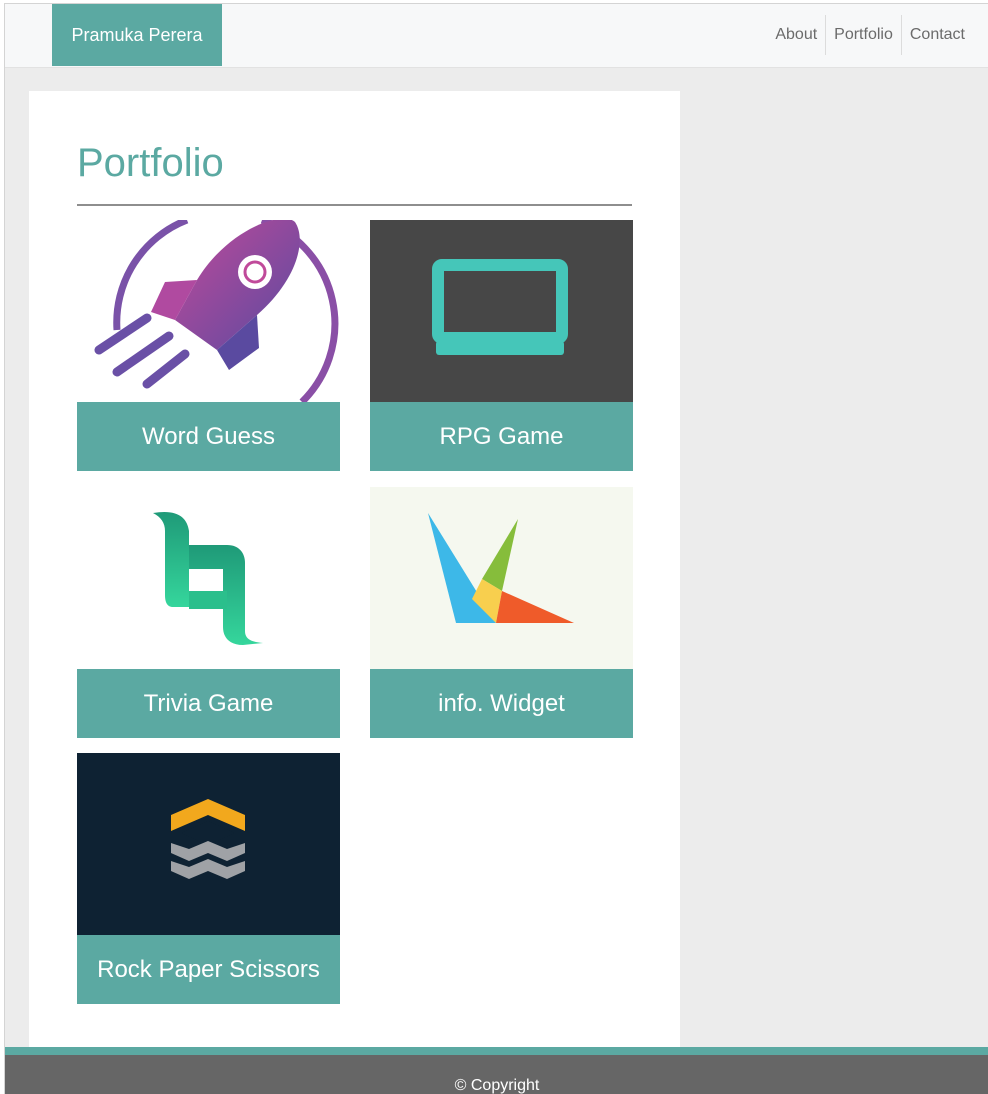 This screenshot has height=1094, width=988. I want to click on layered-chevrons-logo-icon, so click(208, 839).